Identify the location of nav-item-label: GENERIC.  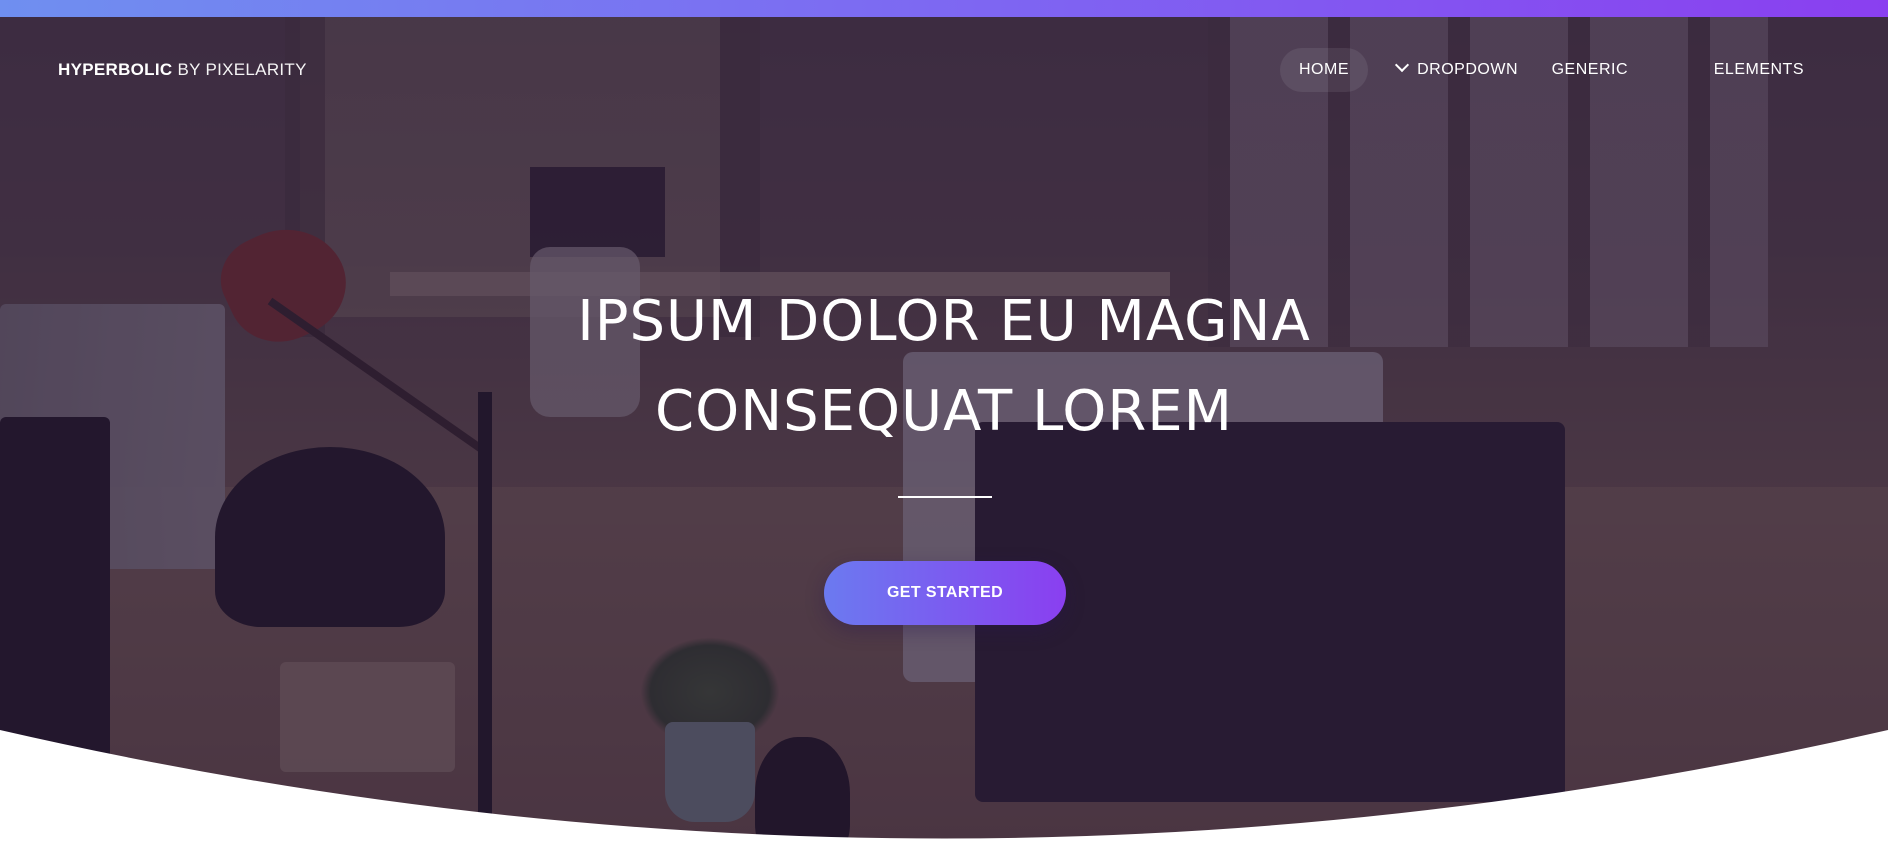
(1589, 69).